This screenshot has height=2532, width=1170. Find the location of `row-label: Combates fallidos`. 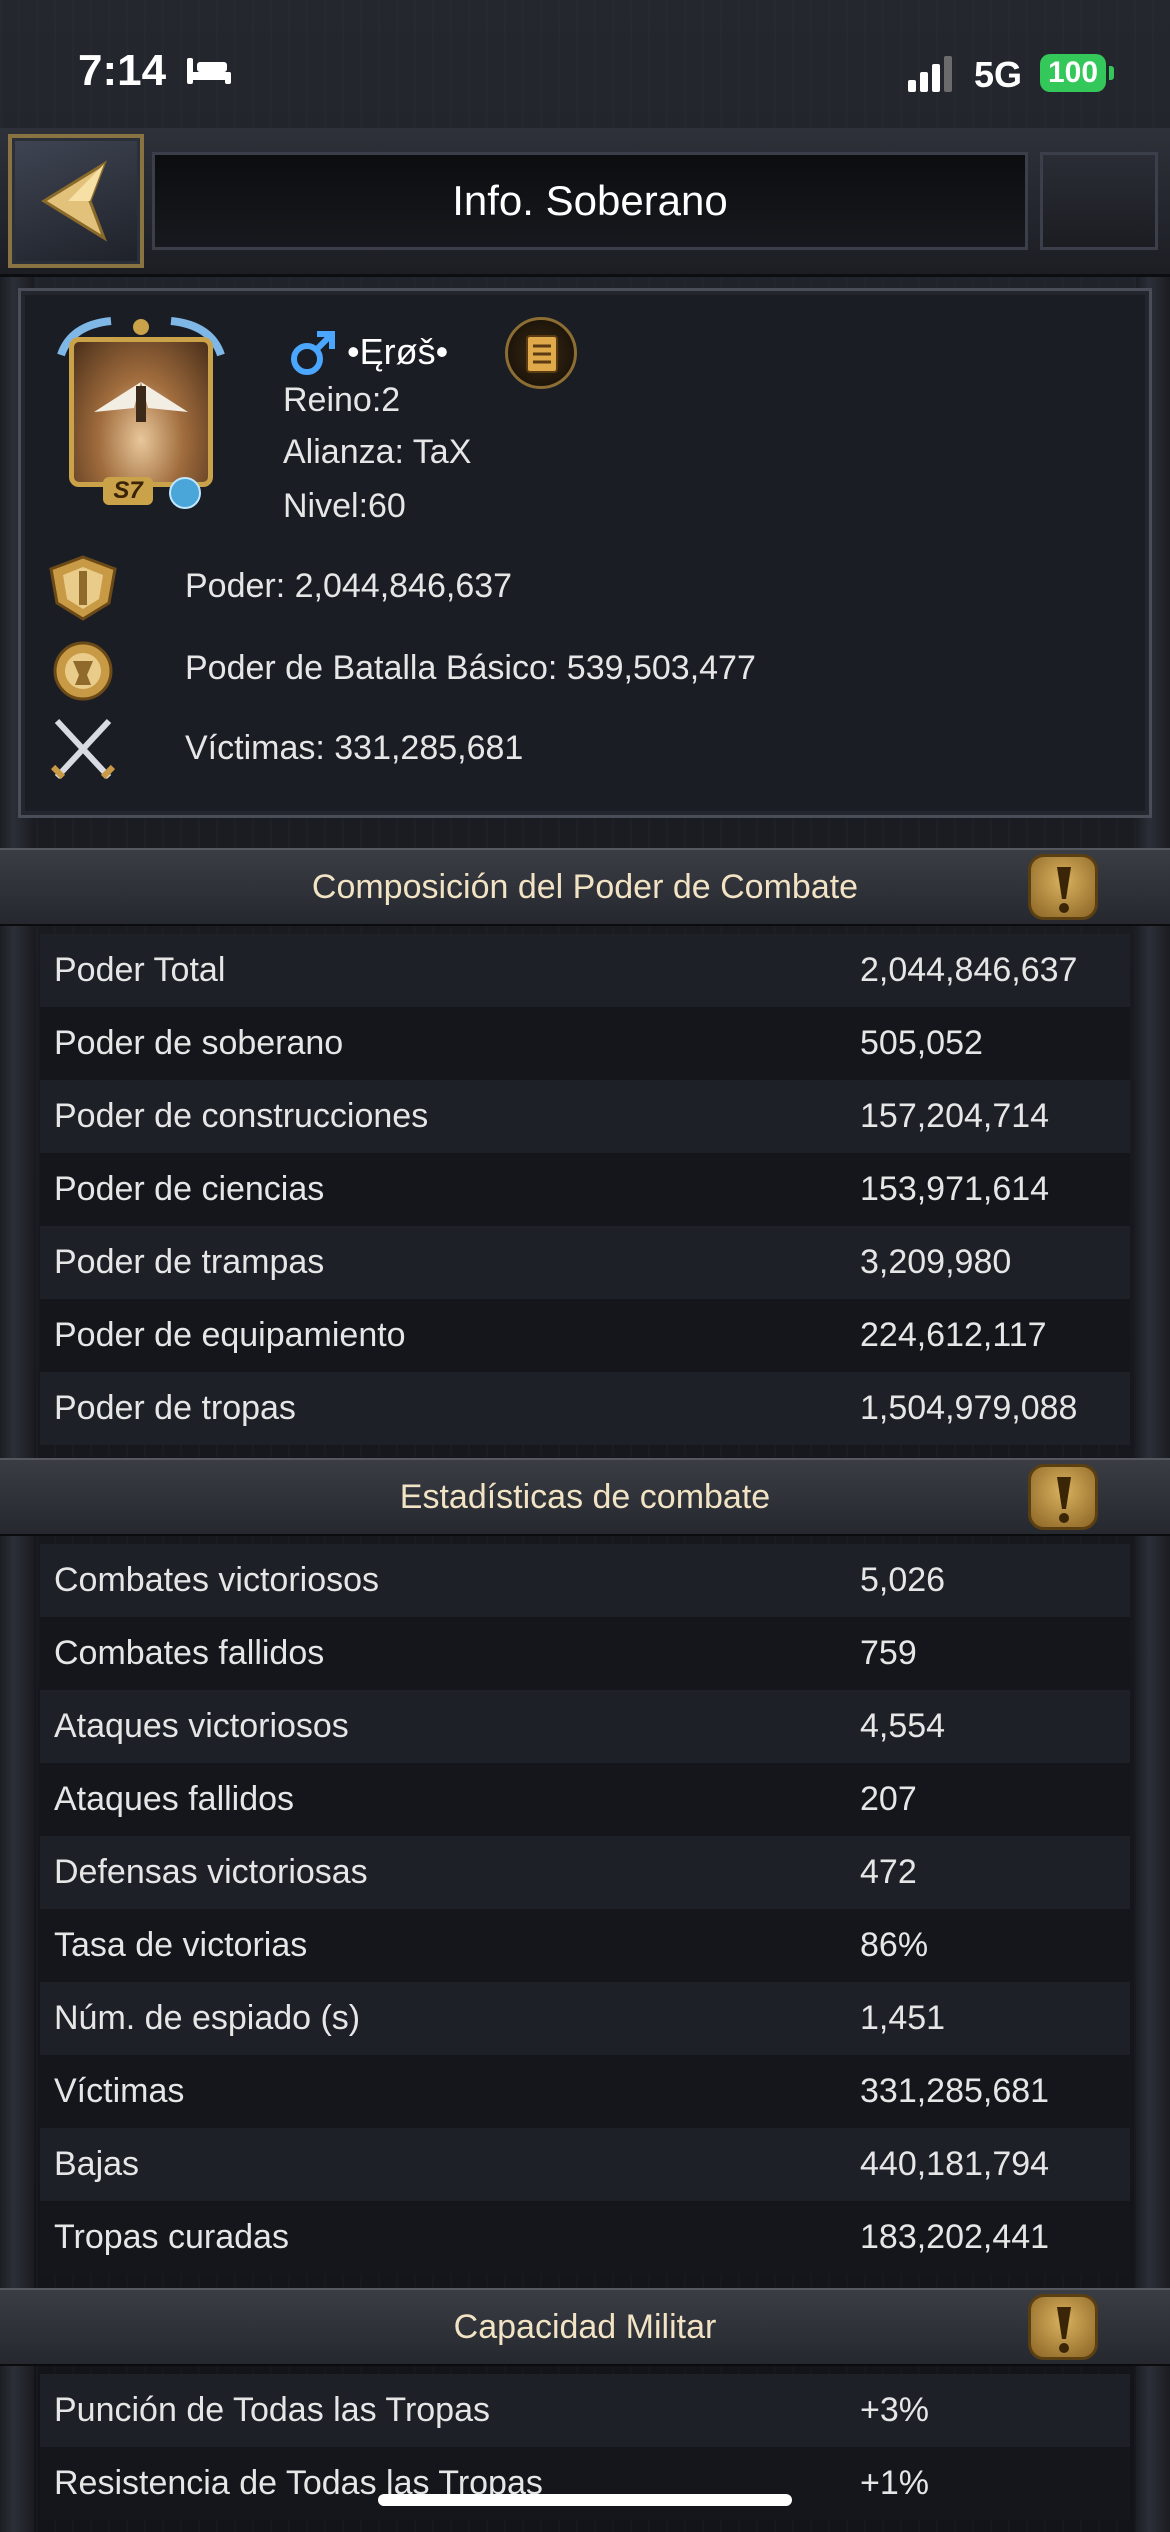

row-label: Combates fallidos is located at coordinates (189, 1653).